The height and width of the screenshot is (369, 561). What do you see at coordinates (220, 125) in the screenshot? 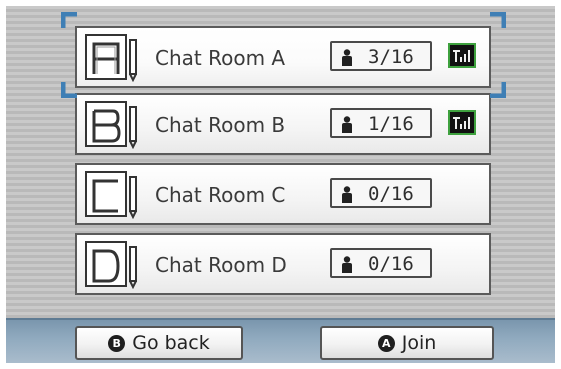
I see `room-name-b: Chat Room B` at bounding box center [220, 125].